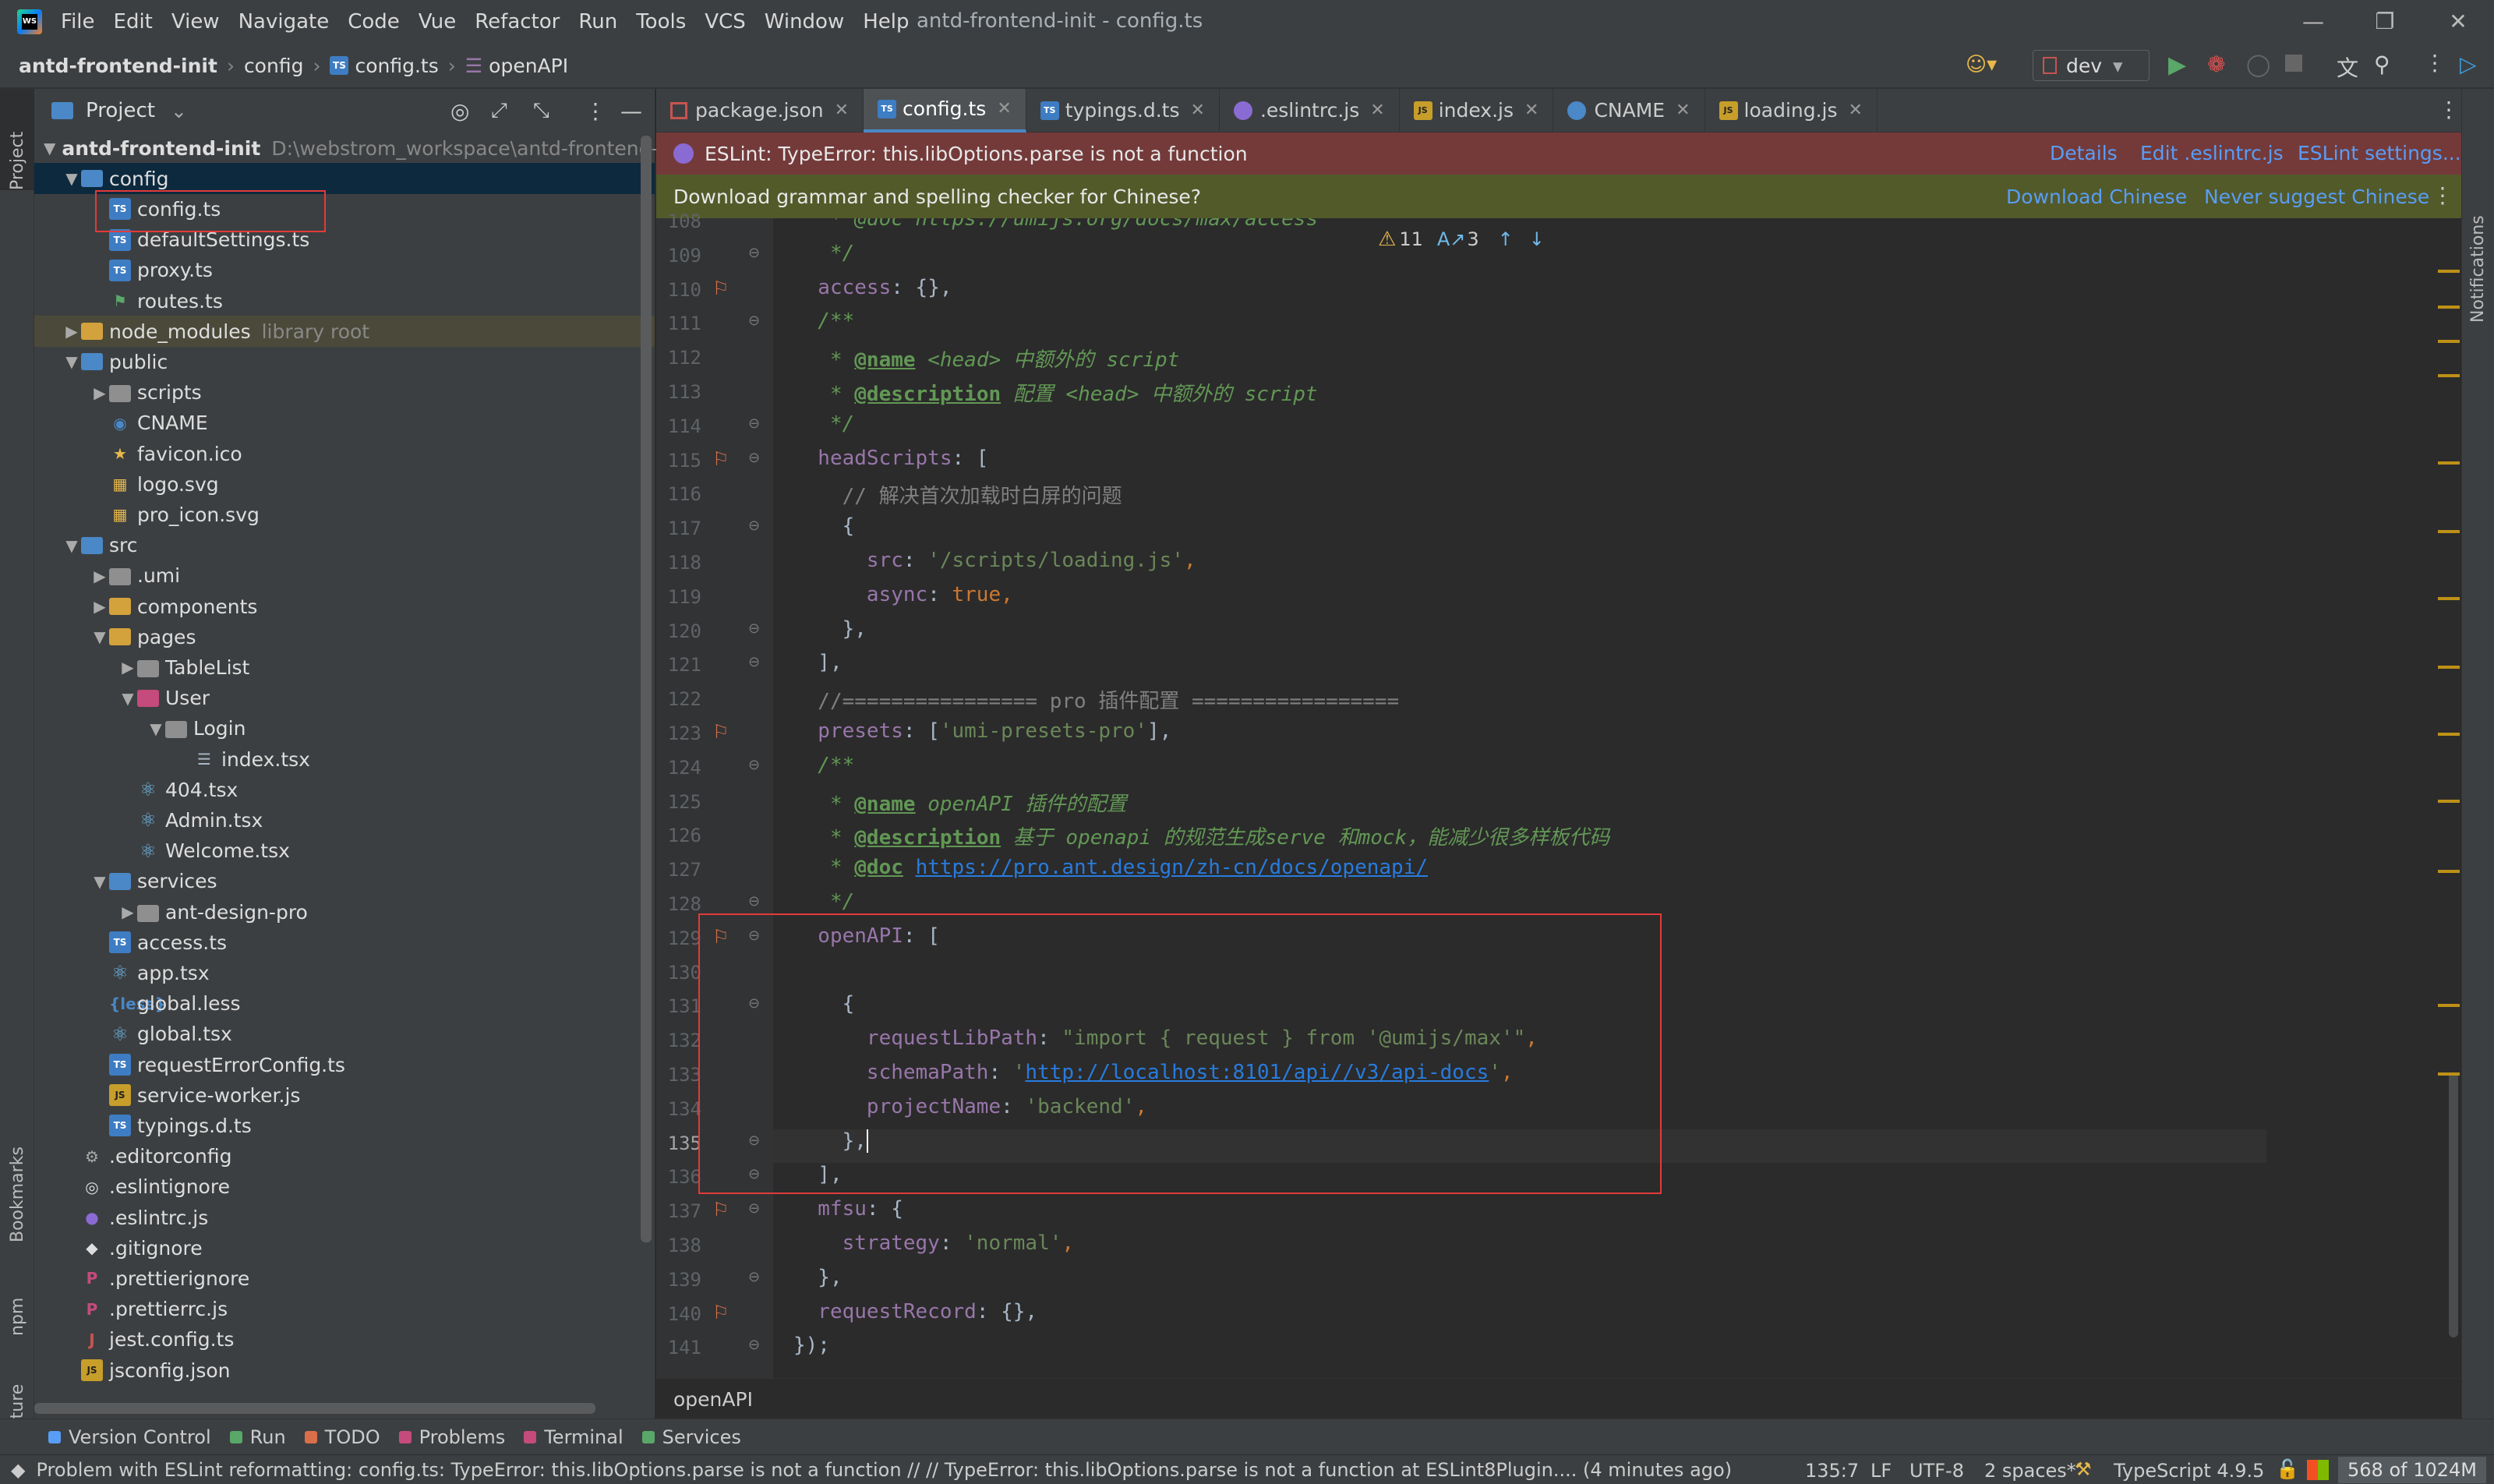 Image resolution: width=2494 pixels, height=1484 pixels. I want to click on tabs-menu-icon: ⋮, so click(2449, 109).